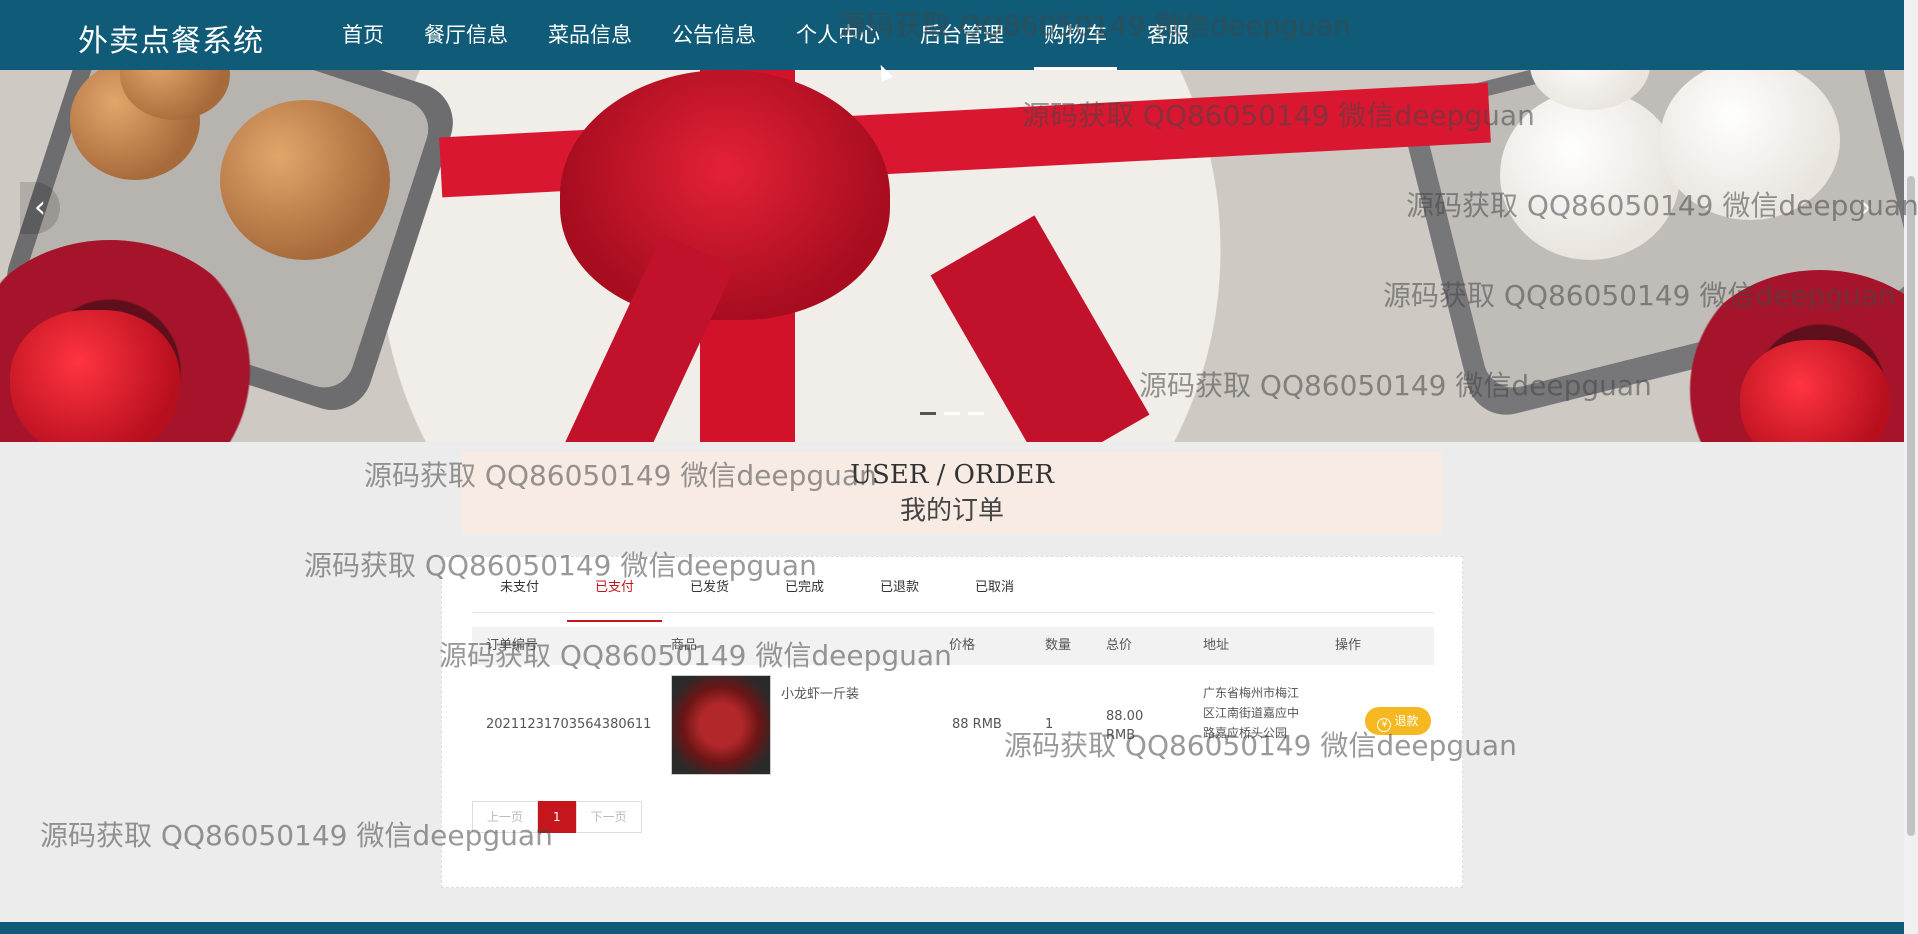 This screenshot has height=934, width=1918. What do you see at coordinates (684, 645) in the screenshot?
I see `column-header-product: 商品` at bounding box center [684, 645].